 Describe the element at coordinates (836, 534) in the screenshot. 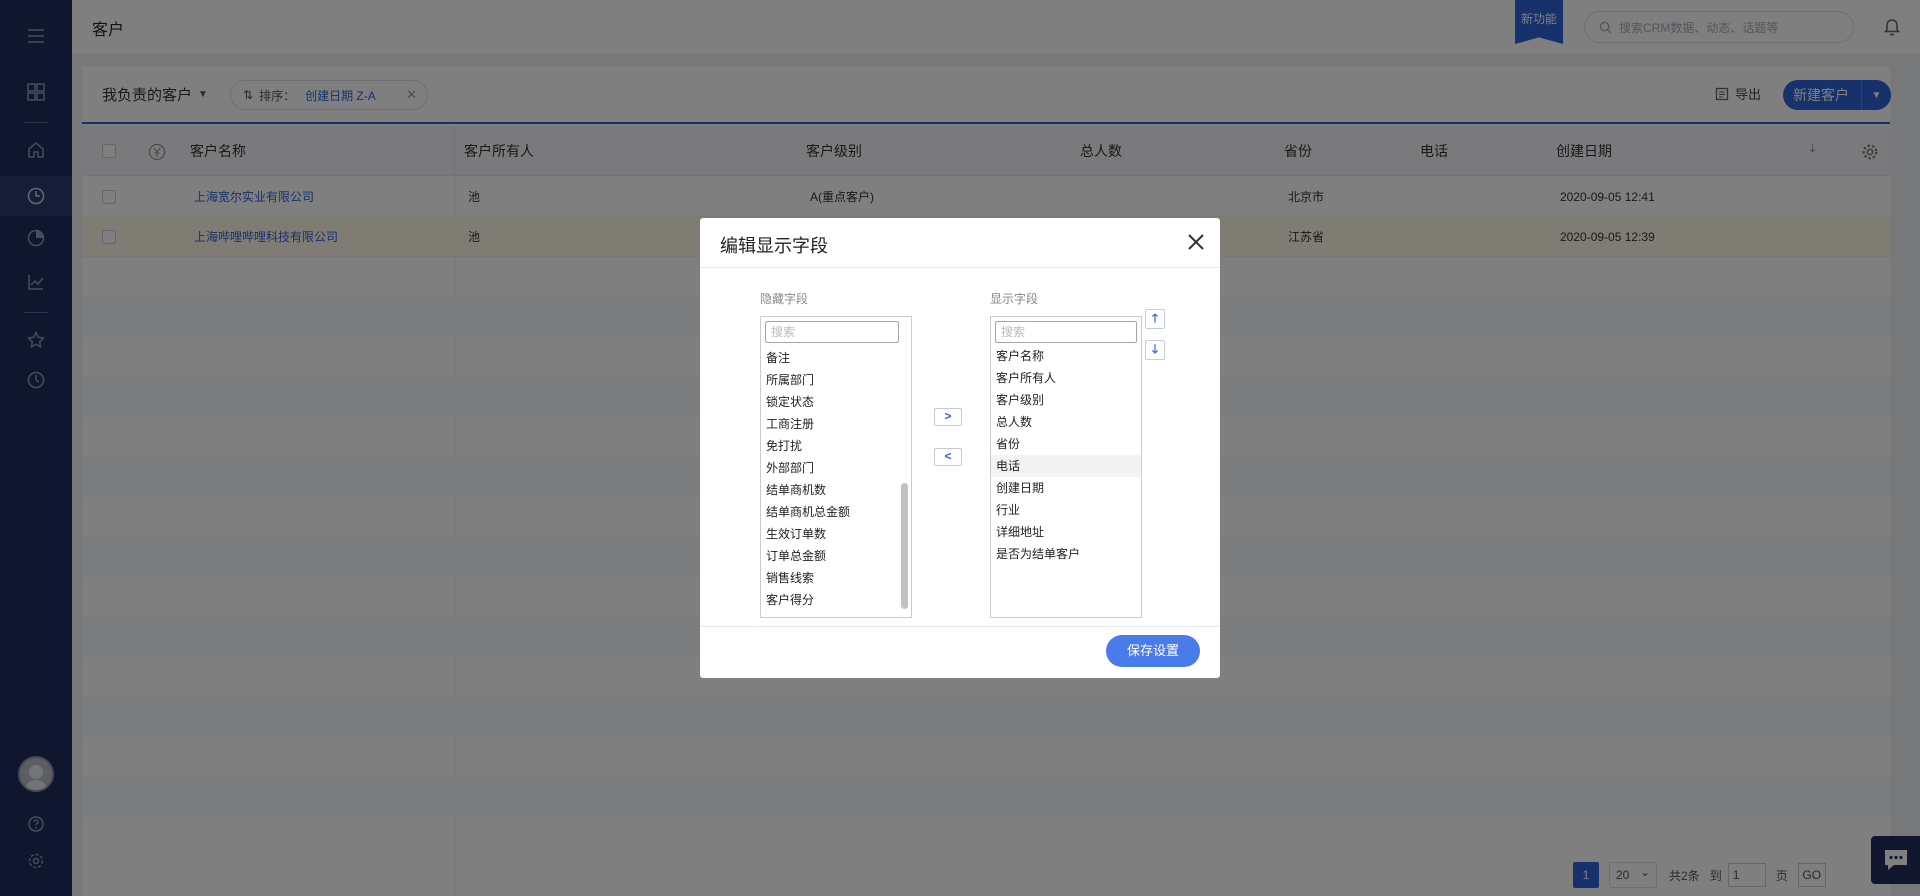

I see `list-item: 生效订单数` at that location.